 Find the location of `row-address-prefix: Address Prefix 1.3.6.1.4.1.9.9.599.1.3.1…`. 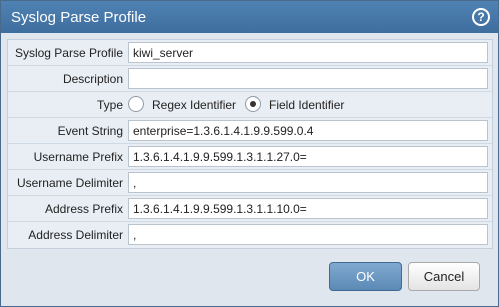

row-address-prefix: Address Prefix 1.3.6.1.4.1.9.9.599.1.3.1… is located at coordinates (250, 209).